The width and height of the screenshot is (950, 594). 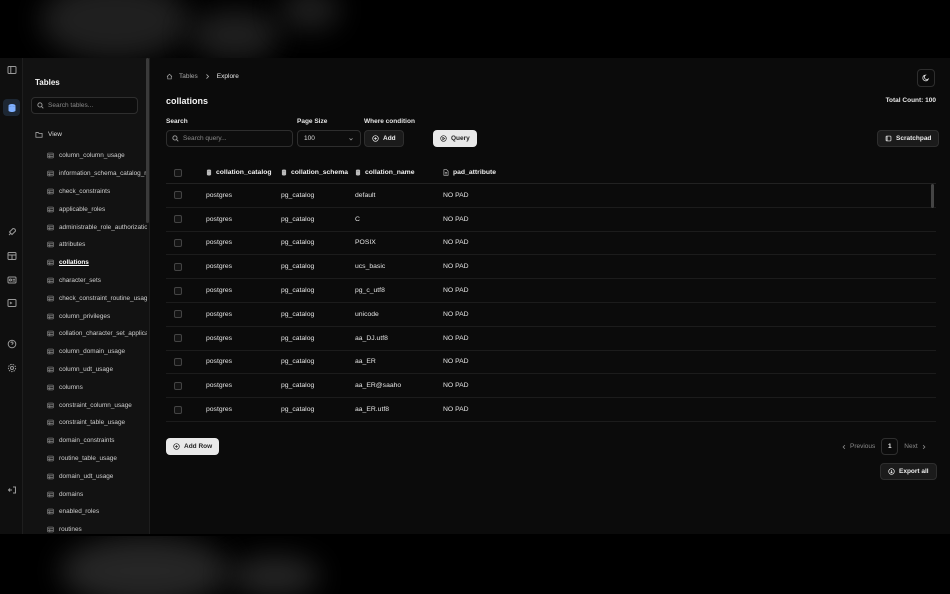 What do you see at coordinates (147, 140) in the screenshot?
I see `sidebar-scrollbar` at bounding box center [147, 140].